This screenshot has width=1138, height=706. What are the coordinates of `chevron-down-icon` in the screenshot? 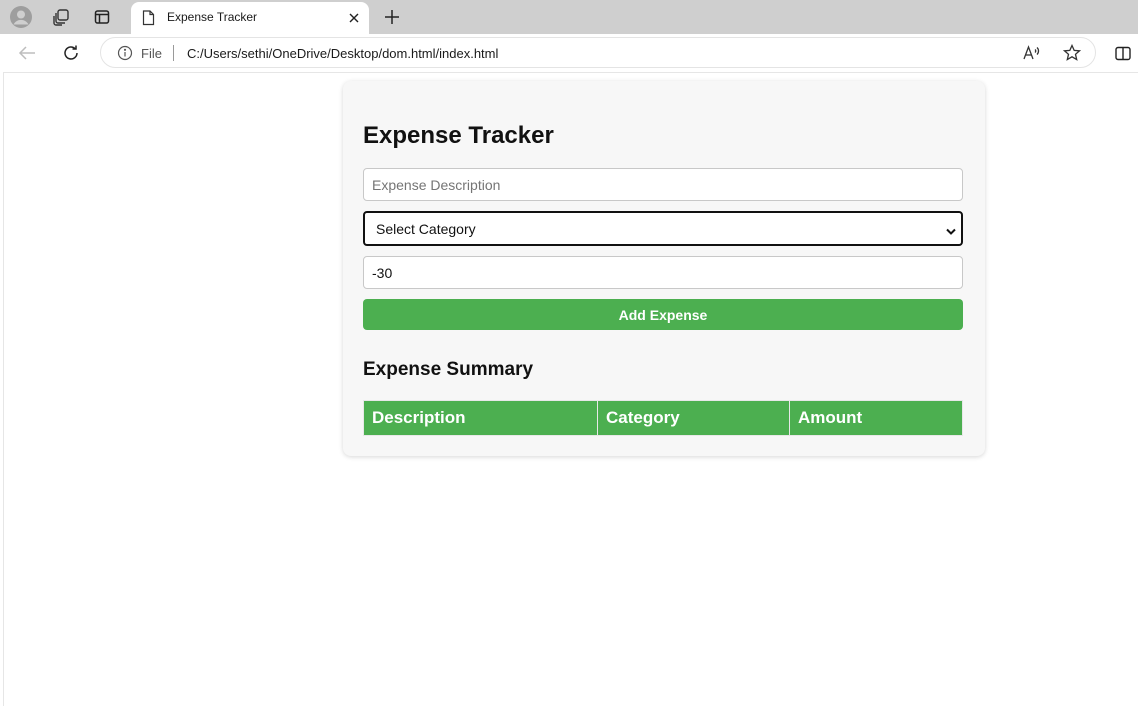 It's located at (951, 232).